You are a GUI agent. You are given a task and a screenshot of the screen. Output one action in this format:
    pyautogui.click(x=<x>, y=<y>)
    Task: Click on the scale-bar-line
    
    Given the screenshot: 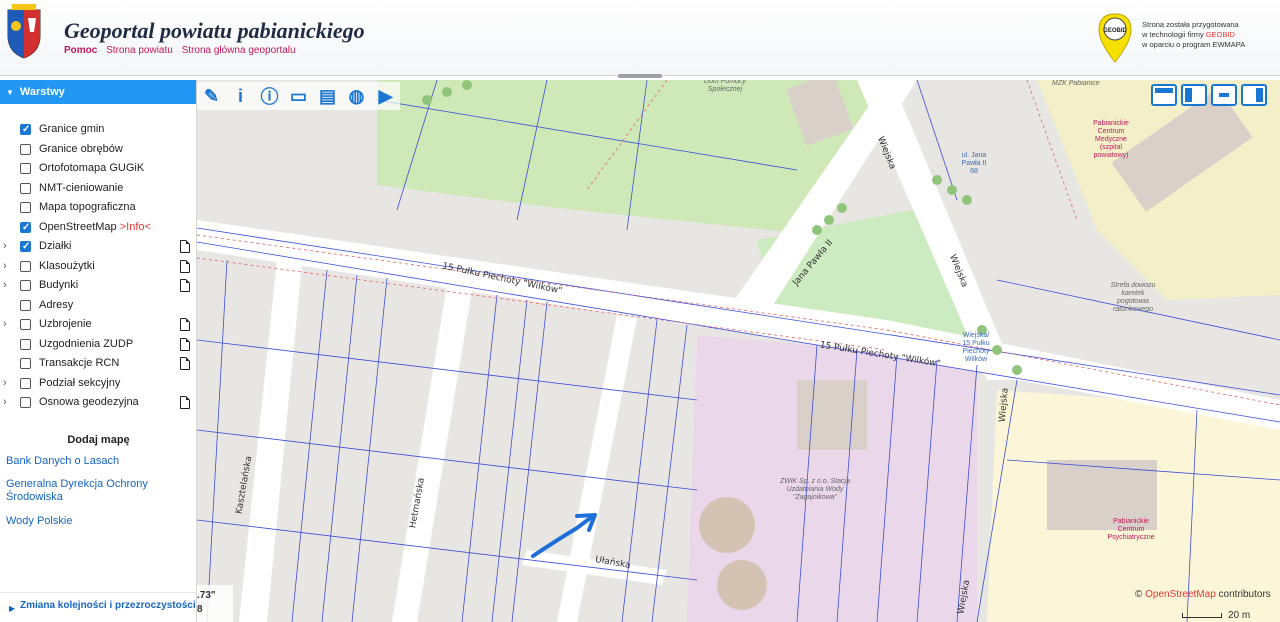 What is the action you would take?
    pyautogui.click(x=1202, y=615)
    